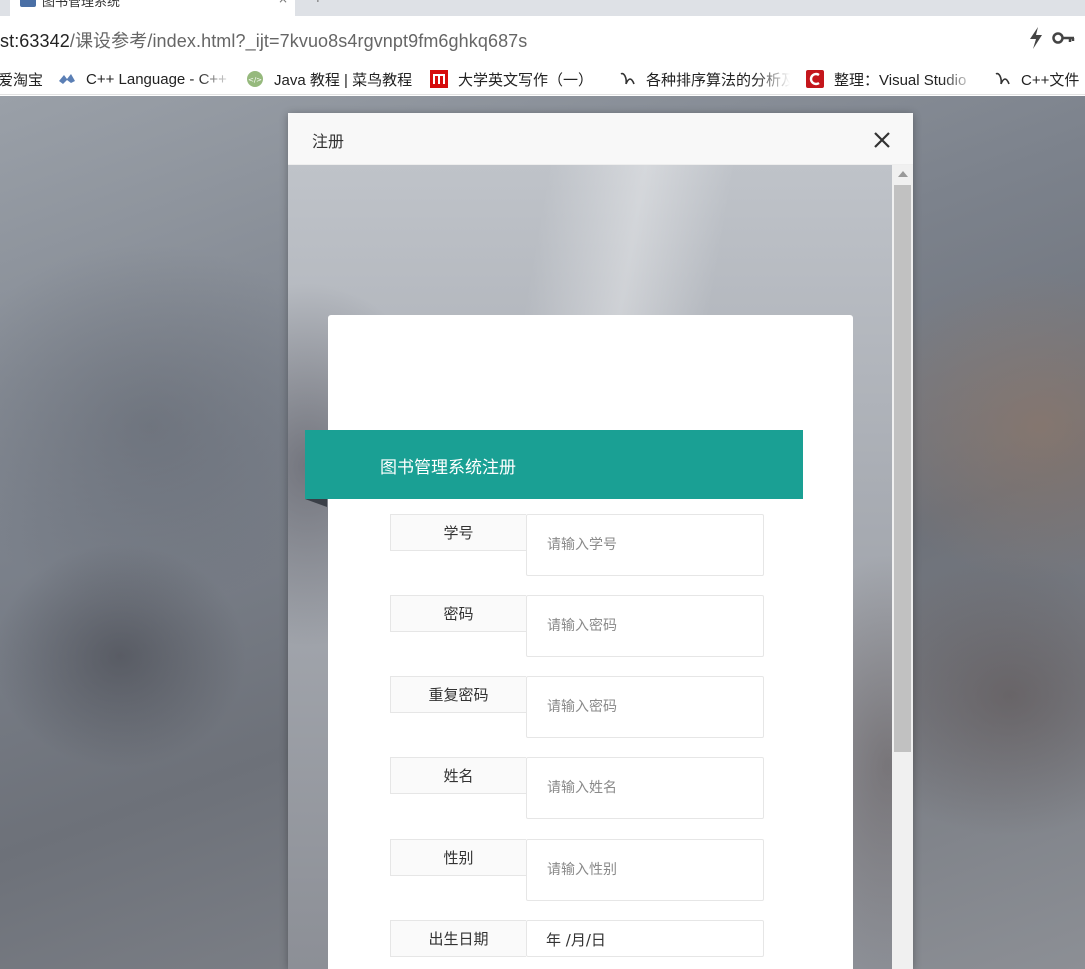  Describe the element at coordinates (882, 140) in the screenshot. I see `close-icon` at that location.